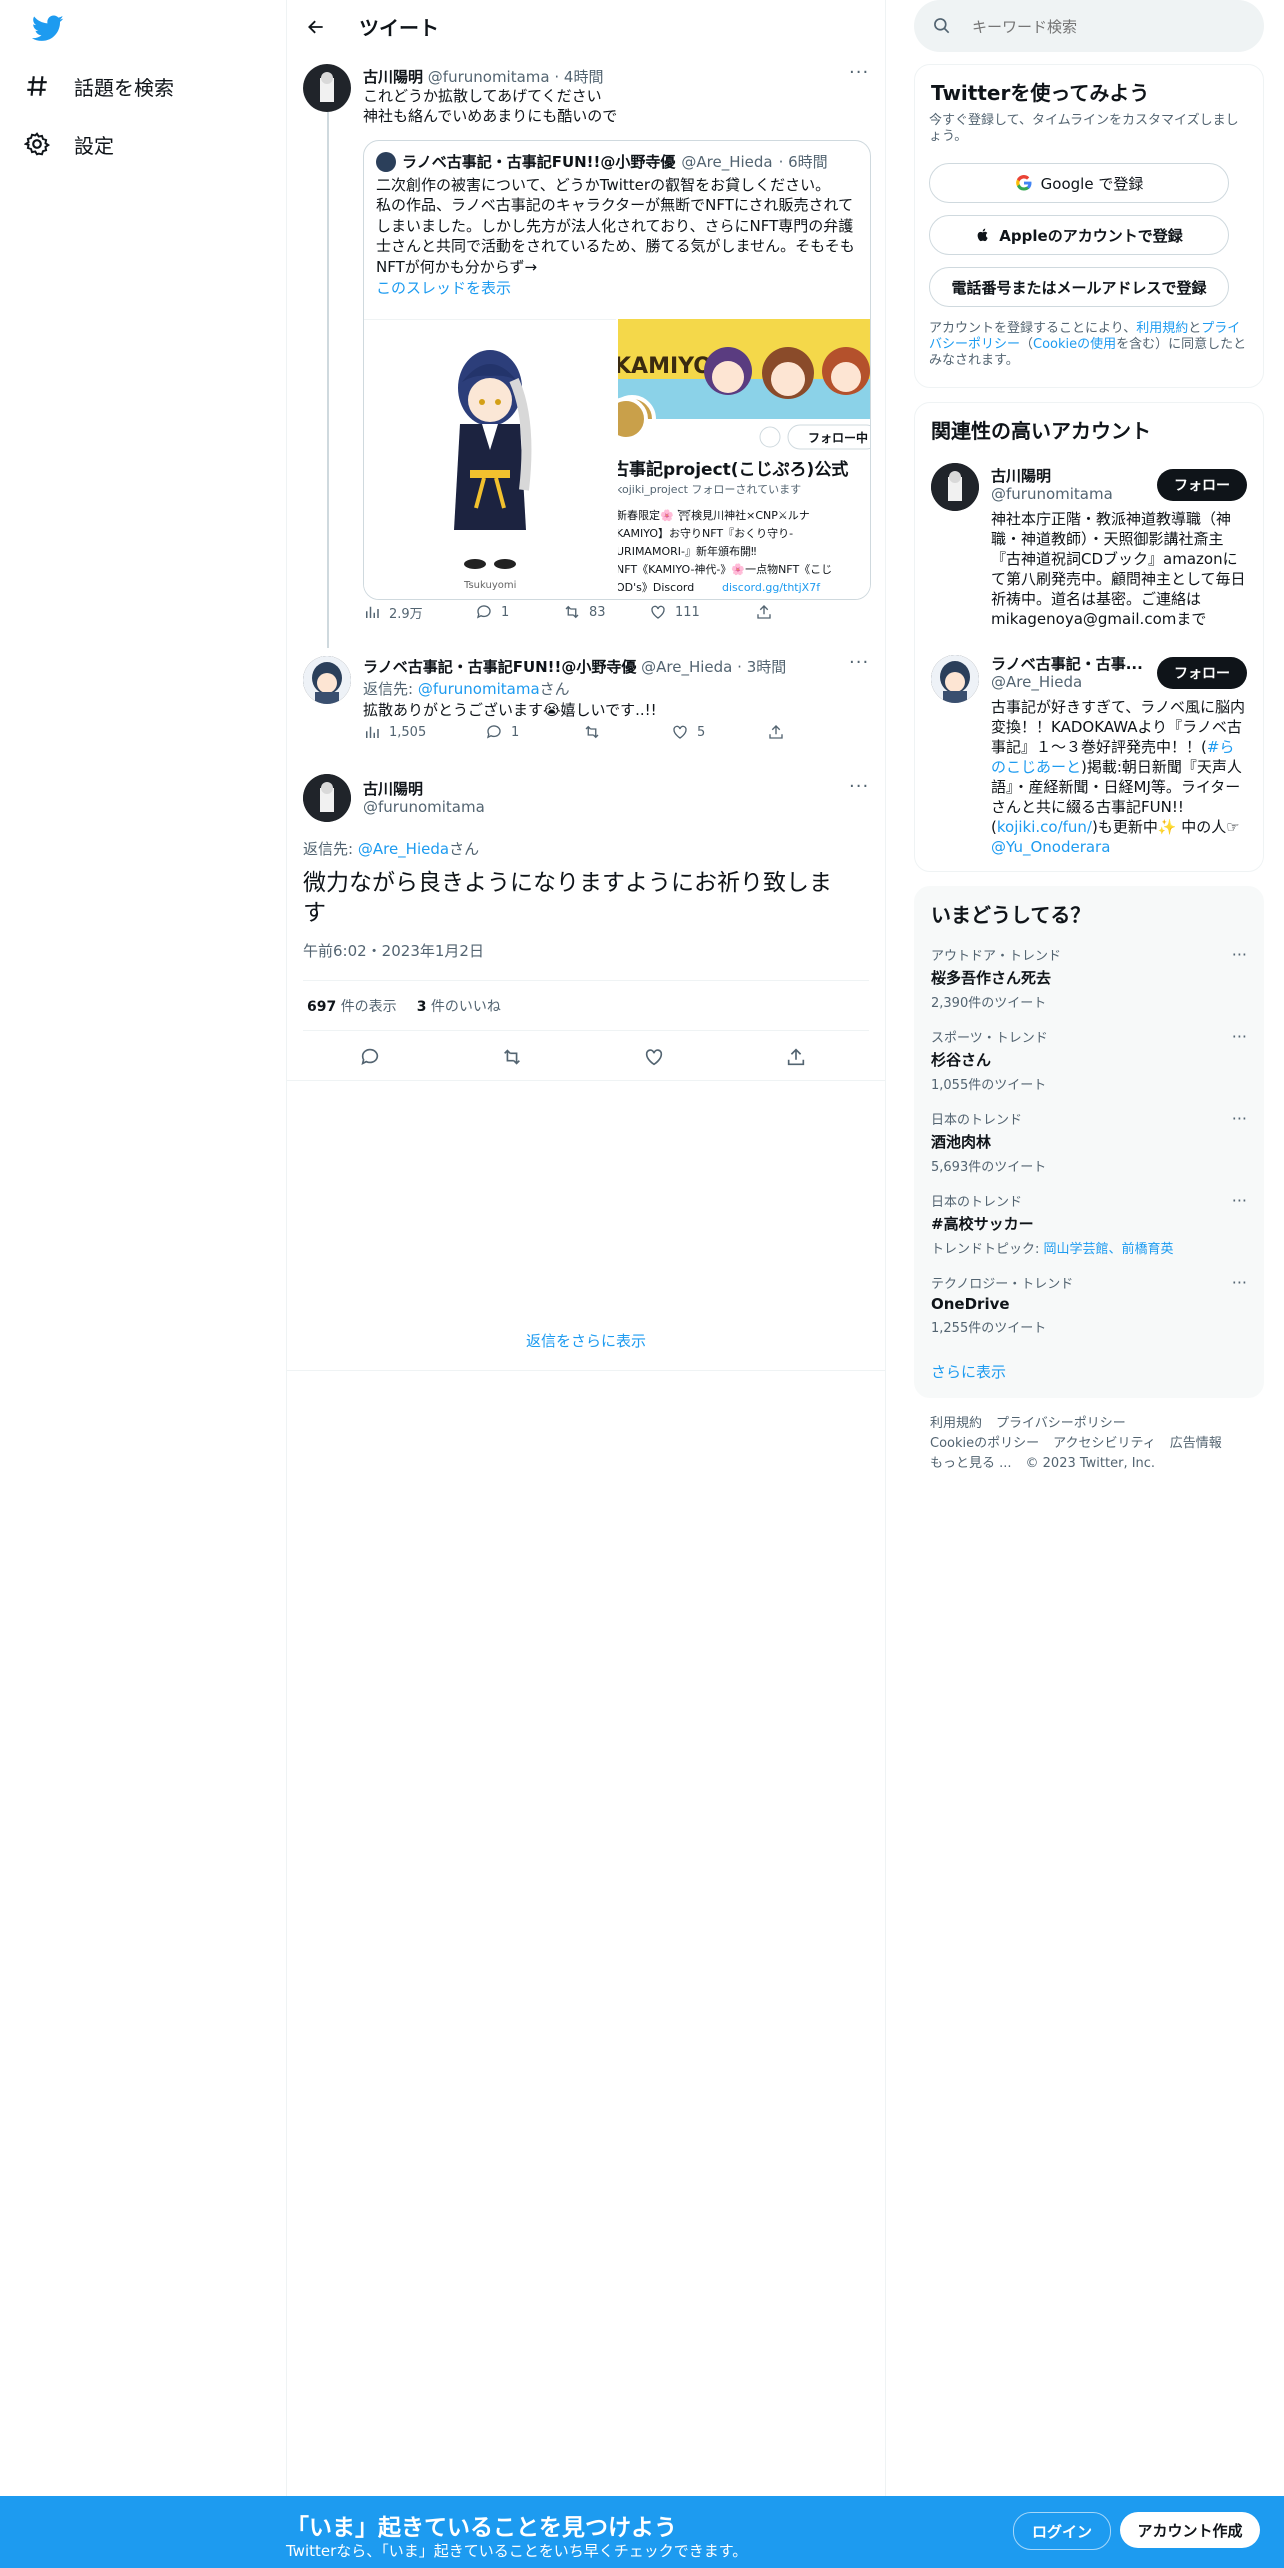 The height and width of the screenshot is (2568, 1284). I want to click on views-stat: 697 件の表示, so click(352, 1006).